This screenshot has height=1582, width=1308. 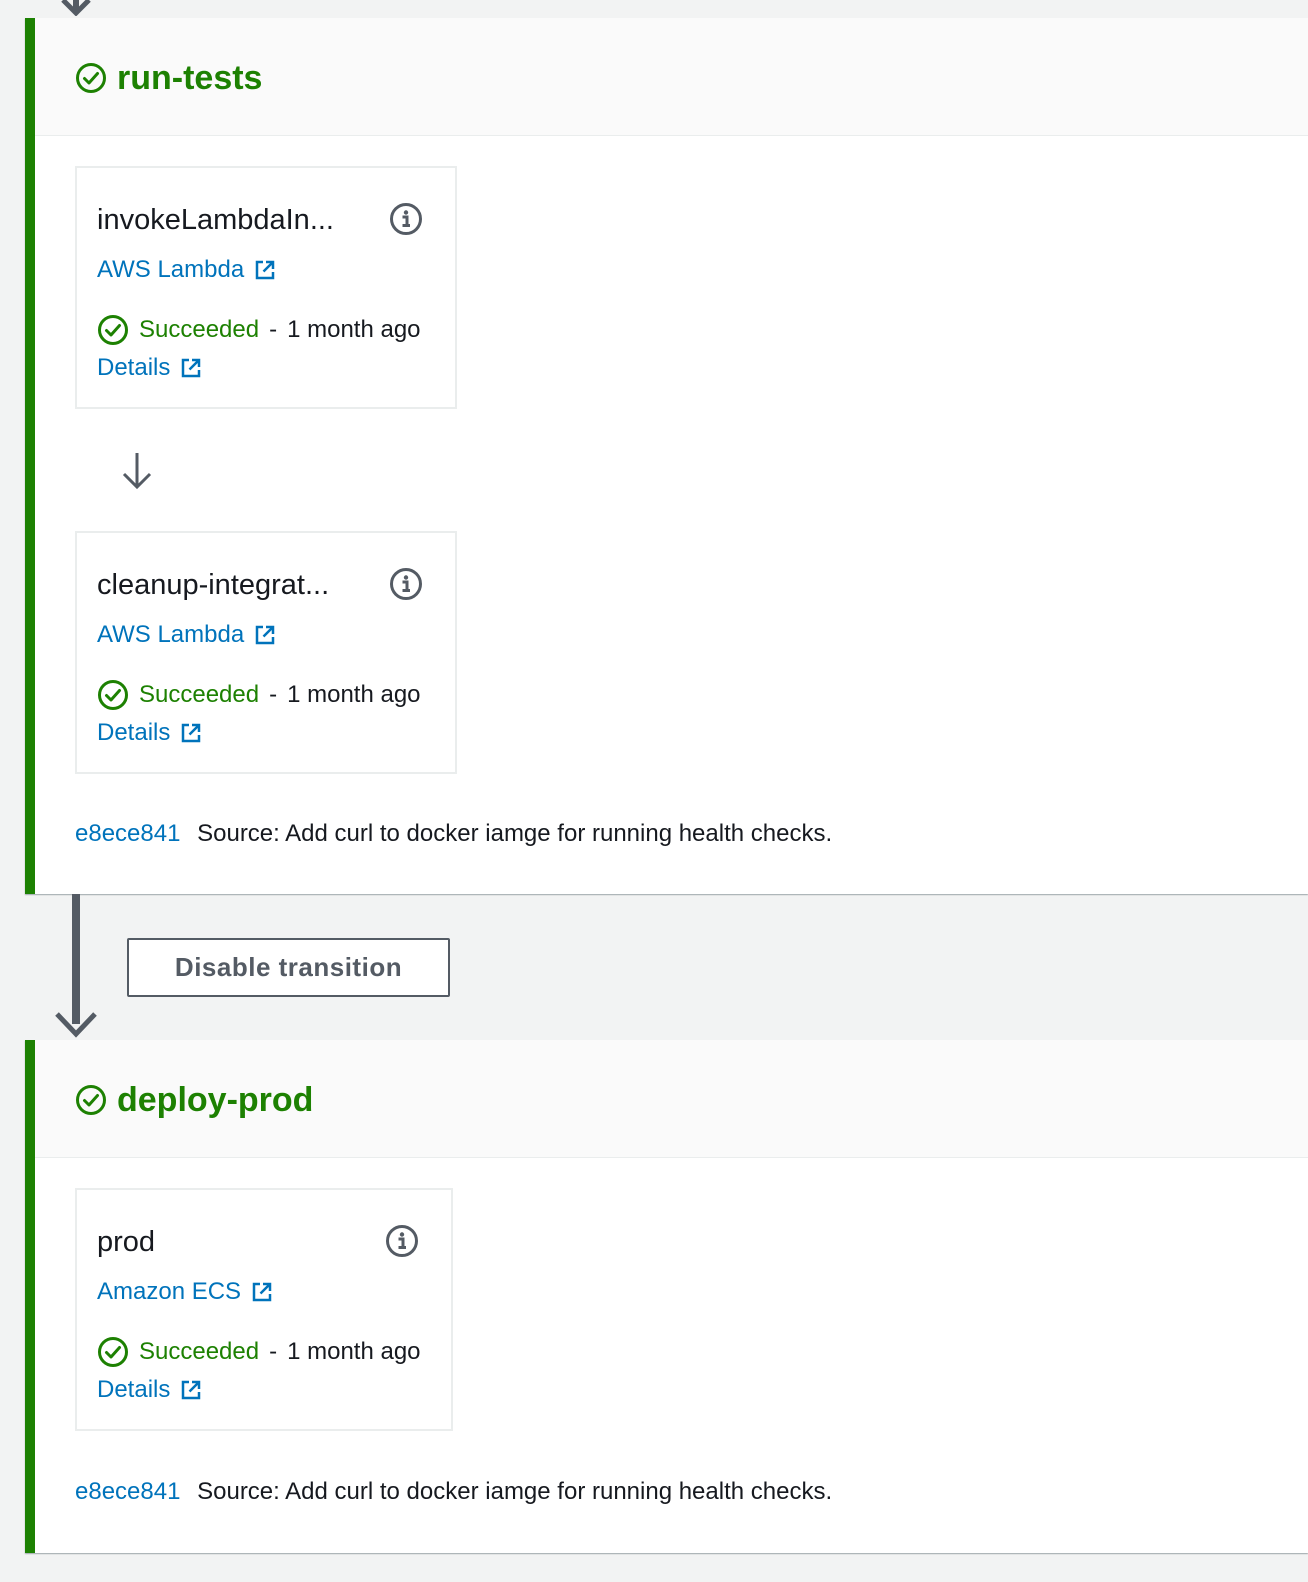 I want to click on stage-title: deploy-prod, so click(x=194, y=1100).